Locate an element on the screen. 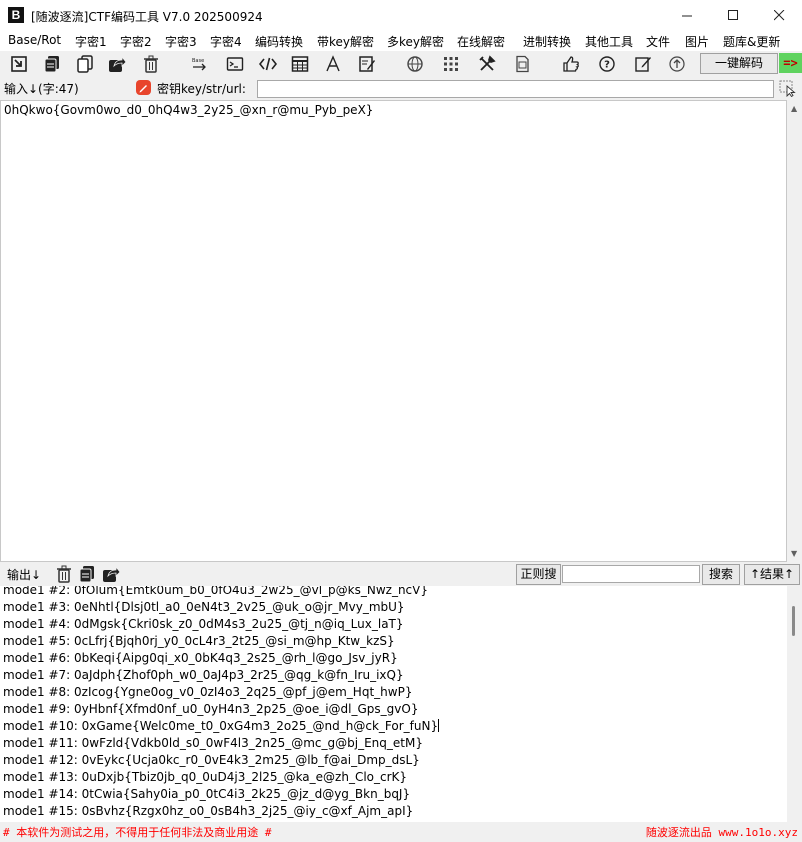 The height and width of the screenshot is (842, 802). output-share-button is located at coordinates (111, 574).